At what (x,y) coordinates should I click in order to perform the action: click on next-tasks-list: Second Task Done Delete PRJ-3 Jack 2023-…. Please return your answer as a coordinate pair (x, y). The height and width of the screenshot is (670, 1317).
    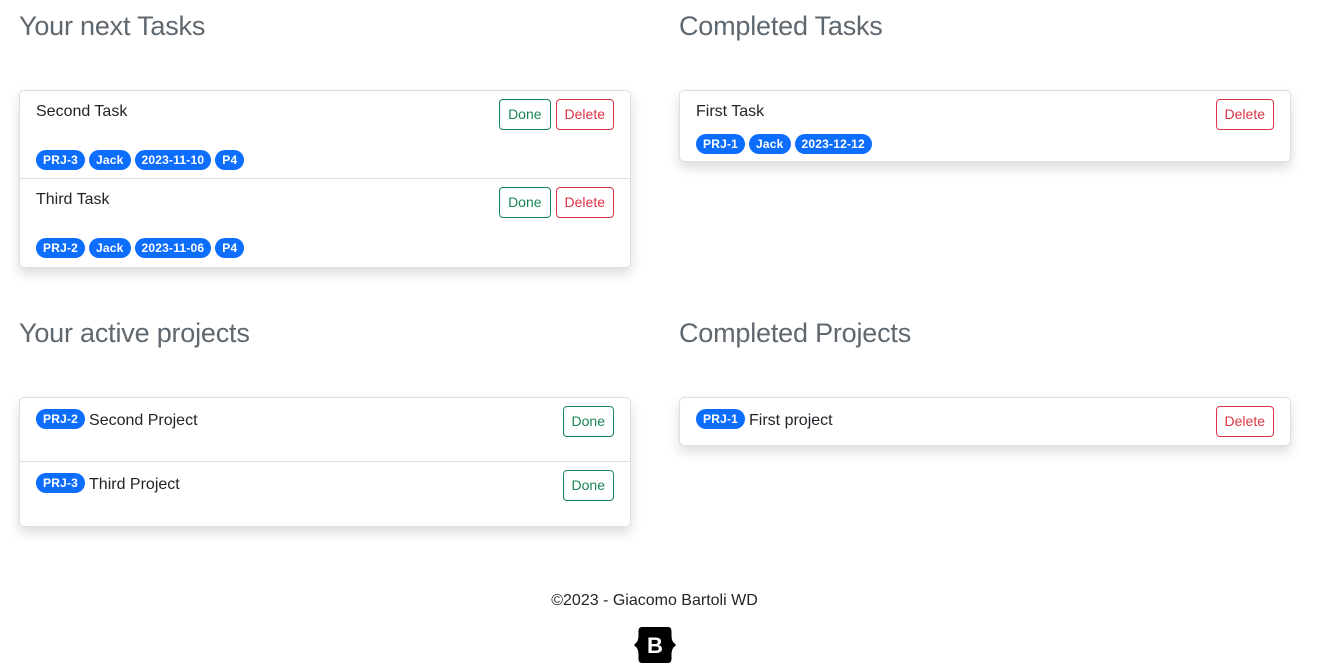
    Looking at the image, I should click on (325, 179).